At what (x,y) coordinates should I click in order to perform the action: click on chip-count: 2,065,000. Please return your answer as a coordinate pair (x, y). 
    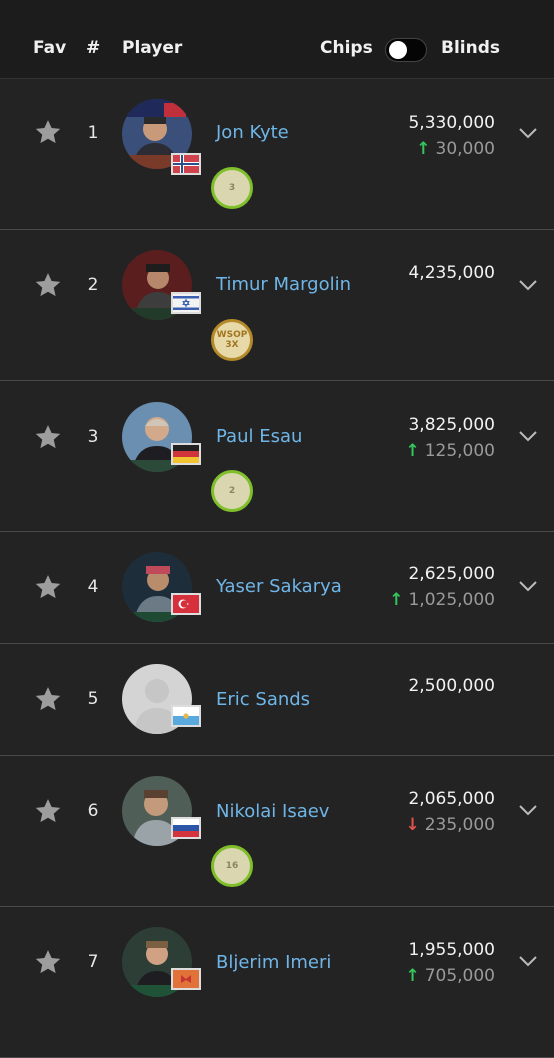
    Looking at the image, I should click on (451, 799).